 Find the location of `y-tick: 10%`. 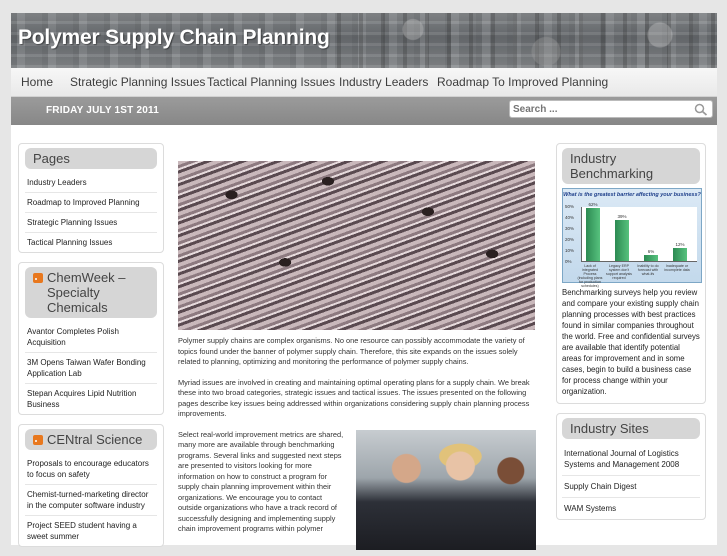

y-tick: 10% is located at coordinates (570, 250).